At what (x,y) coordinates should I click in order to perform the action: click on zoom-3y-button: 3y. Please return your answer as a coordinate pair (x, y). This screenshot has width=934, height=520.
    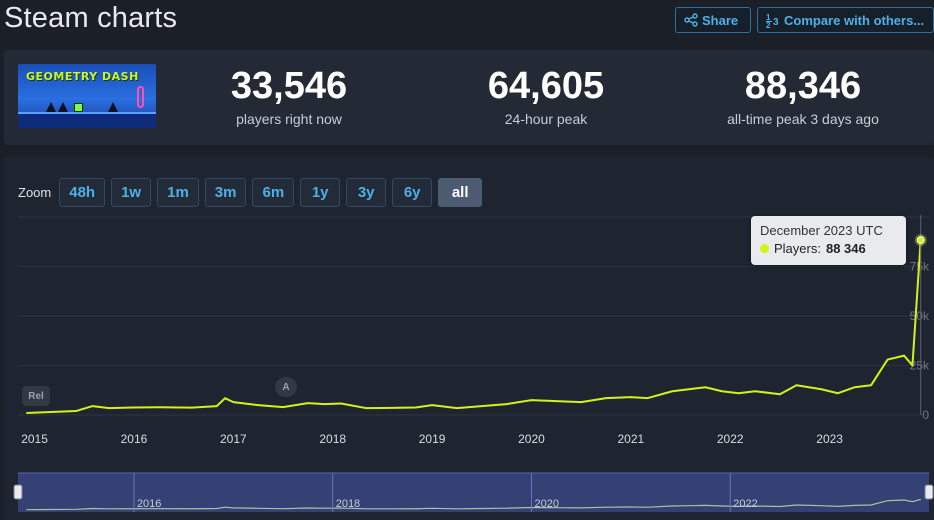
    Looking at the image, I should click on (366, 192).